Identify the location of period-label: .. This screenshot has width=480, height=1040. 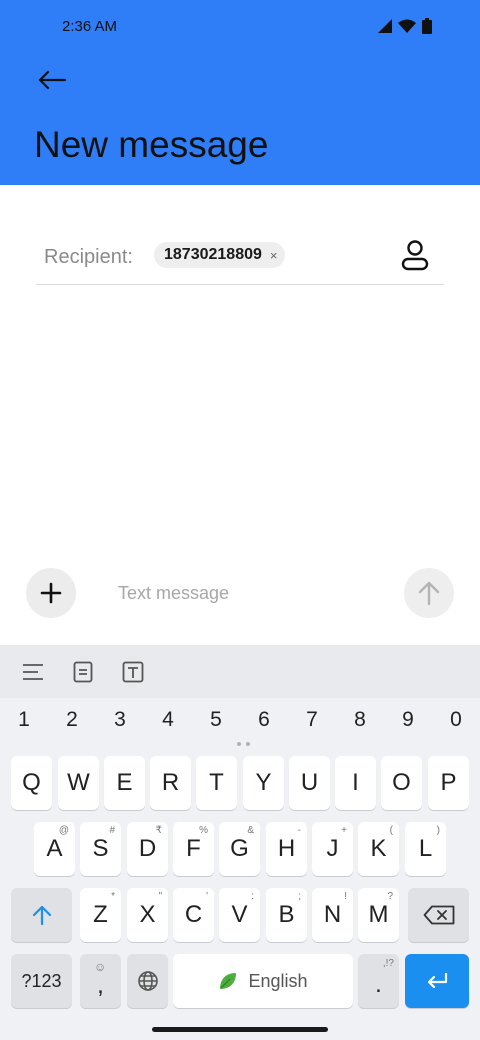
(378, 984).